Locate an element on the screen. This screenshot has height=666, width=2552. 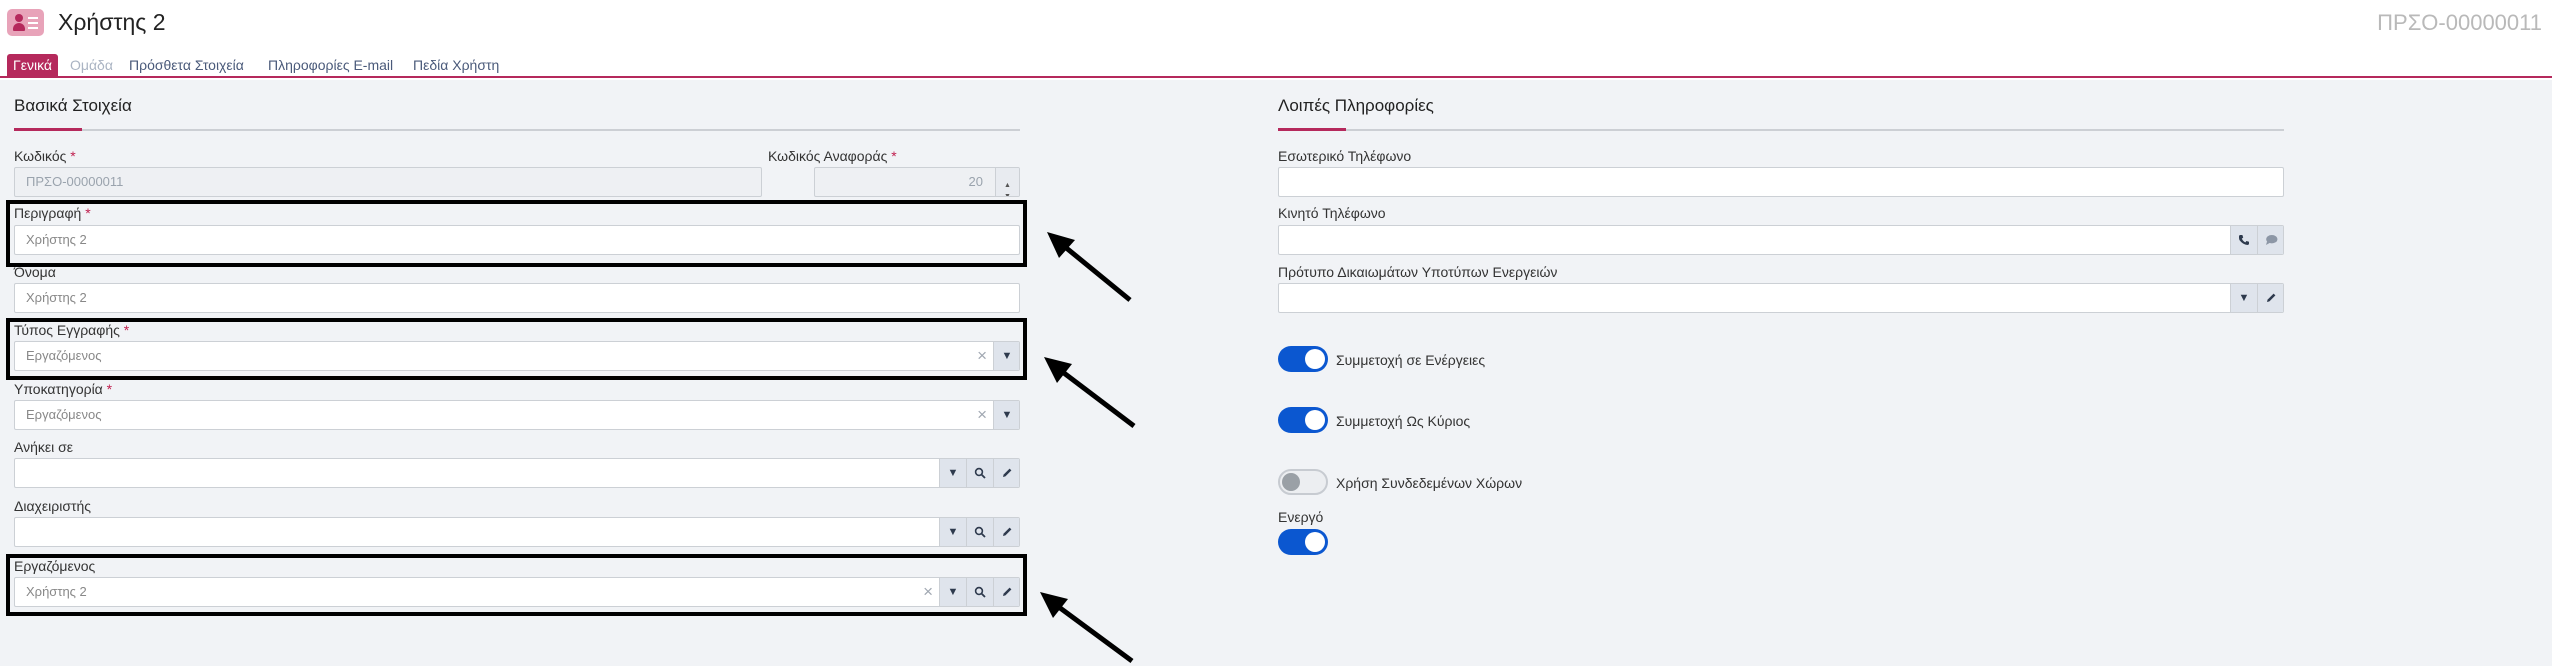
mobile-phone-label: Κινητό Τηλέφωνο is located at coordinates (1332, 213).